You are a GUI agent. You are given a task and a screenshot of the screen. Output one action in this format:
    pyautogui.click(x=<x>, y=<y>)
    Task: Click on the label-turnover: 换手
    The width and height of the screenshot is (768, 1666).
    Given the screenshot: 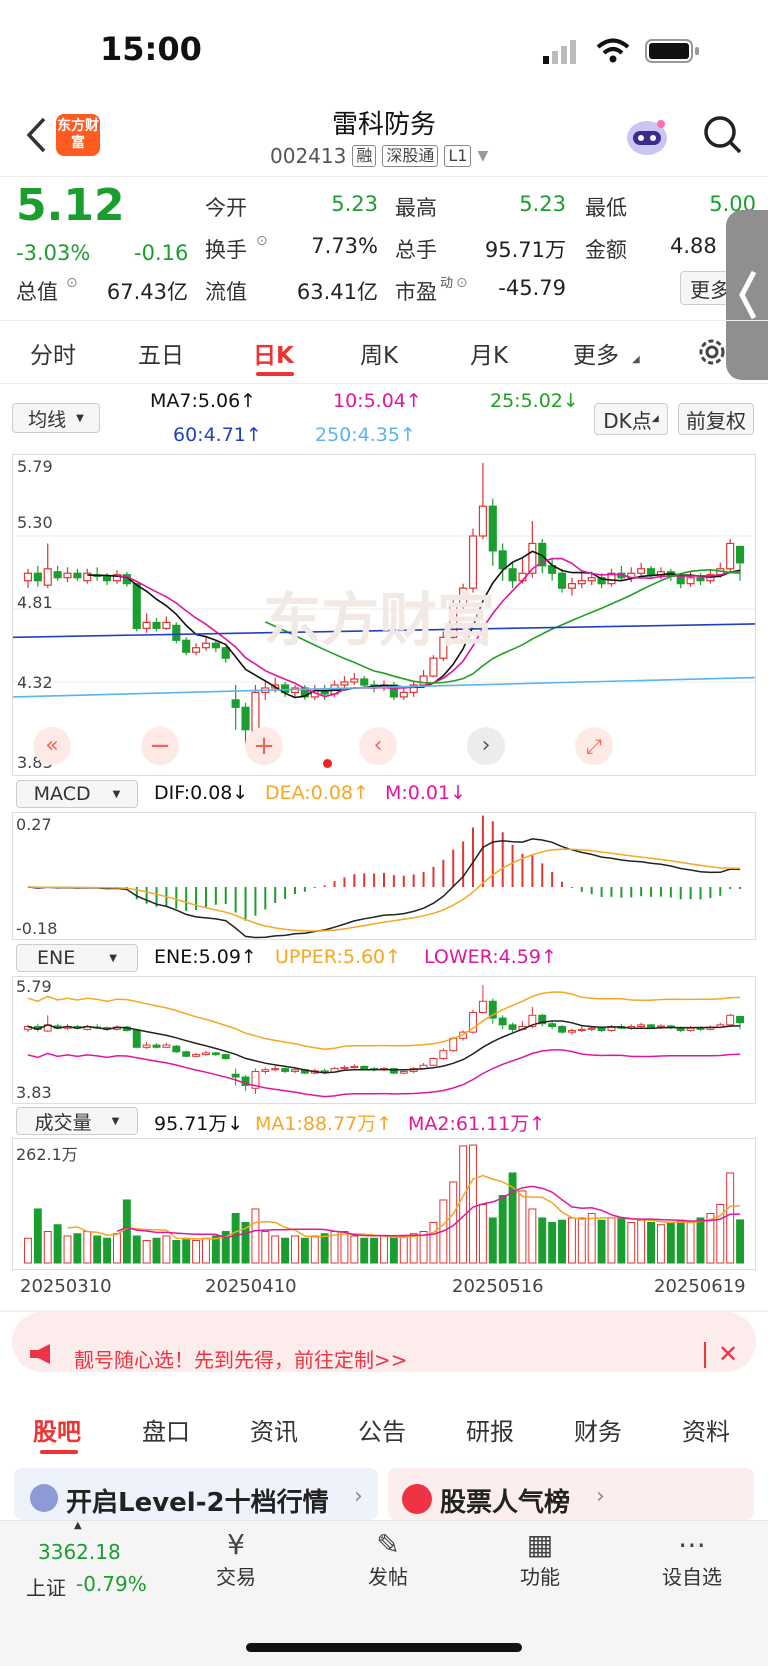 What is the action you would take?
    pyautogui.click(x=226, y=250)
    